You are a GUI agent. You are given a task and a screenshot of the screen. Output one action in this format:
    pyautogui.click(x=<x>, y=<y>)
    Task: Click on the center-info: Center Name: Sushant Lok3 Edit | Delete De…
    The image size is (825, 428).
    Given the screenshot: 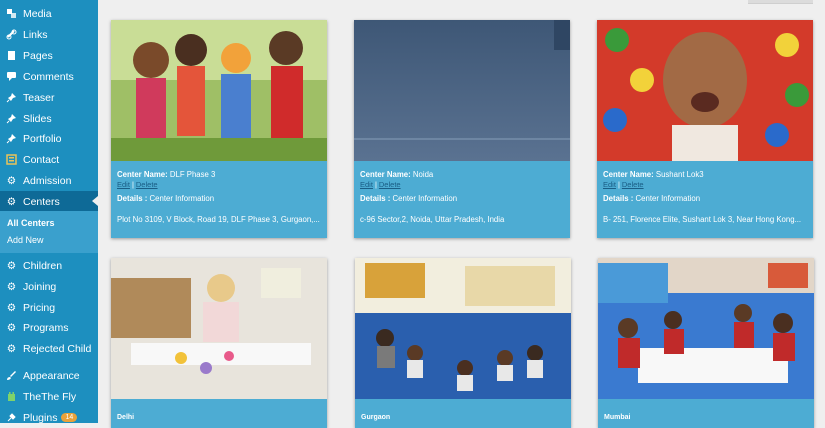 What is the action you would take?
    pyautogui.click(x=706, y=197)
    